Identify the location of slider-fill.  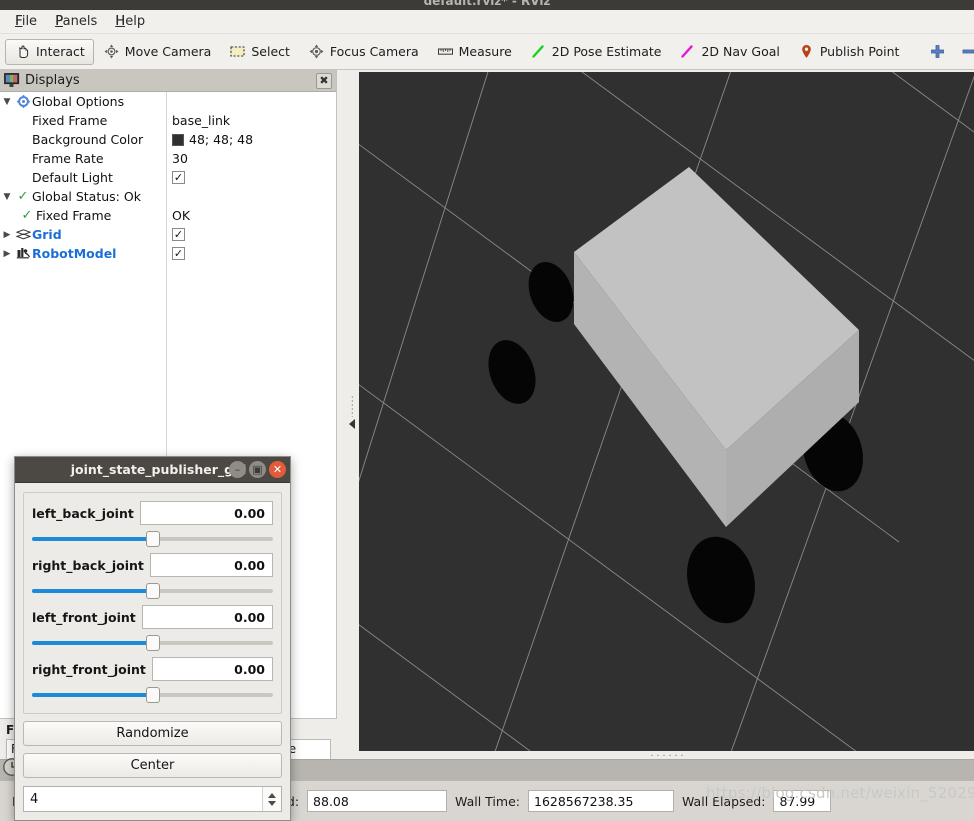
(92, 695).